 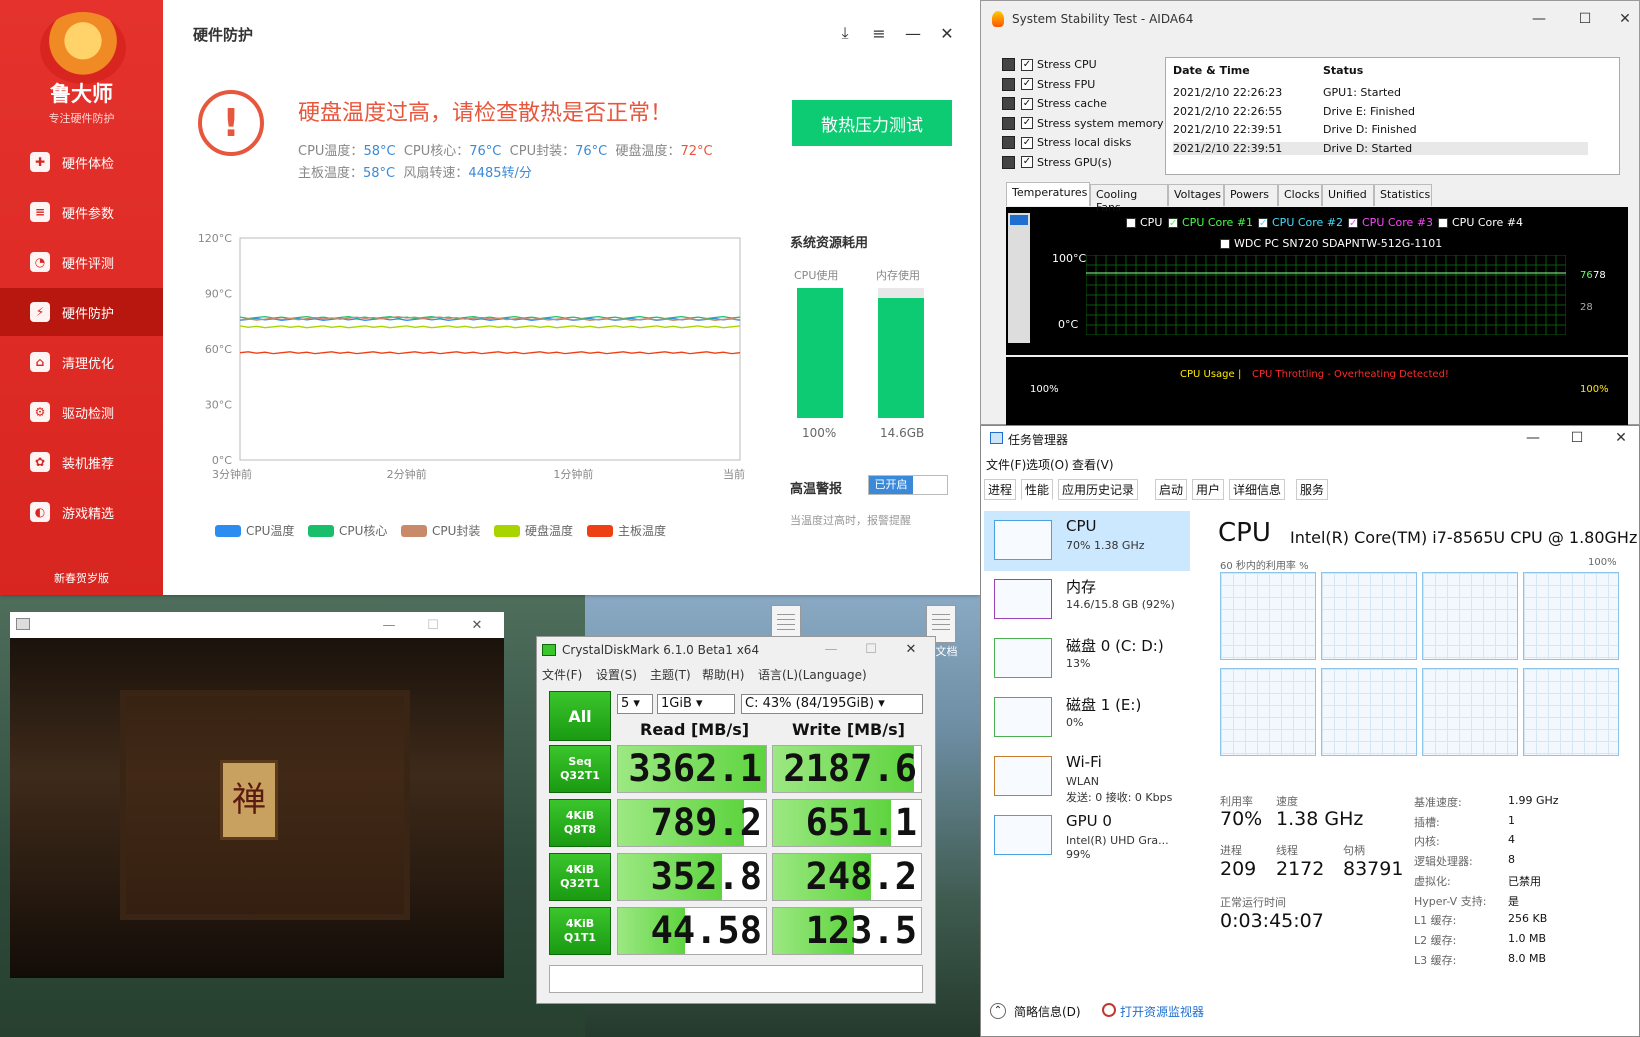 I want to click on stress-test-button: 散热压力测试, so click(x=872, y=123).